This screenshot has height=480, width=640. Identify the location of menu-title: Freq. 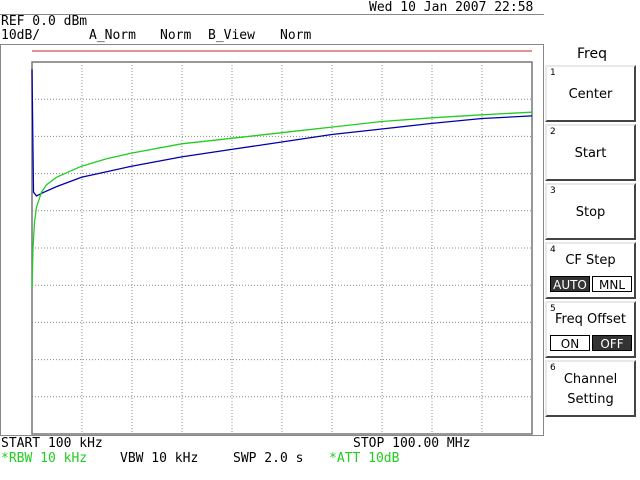
(592, 54).